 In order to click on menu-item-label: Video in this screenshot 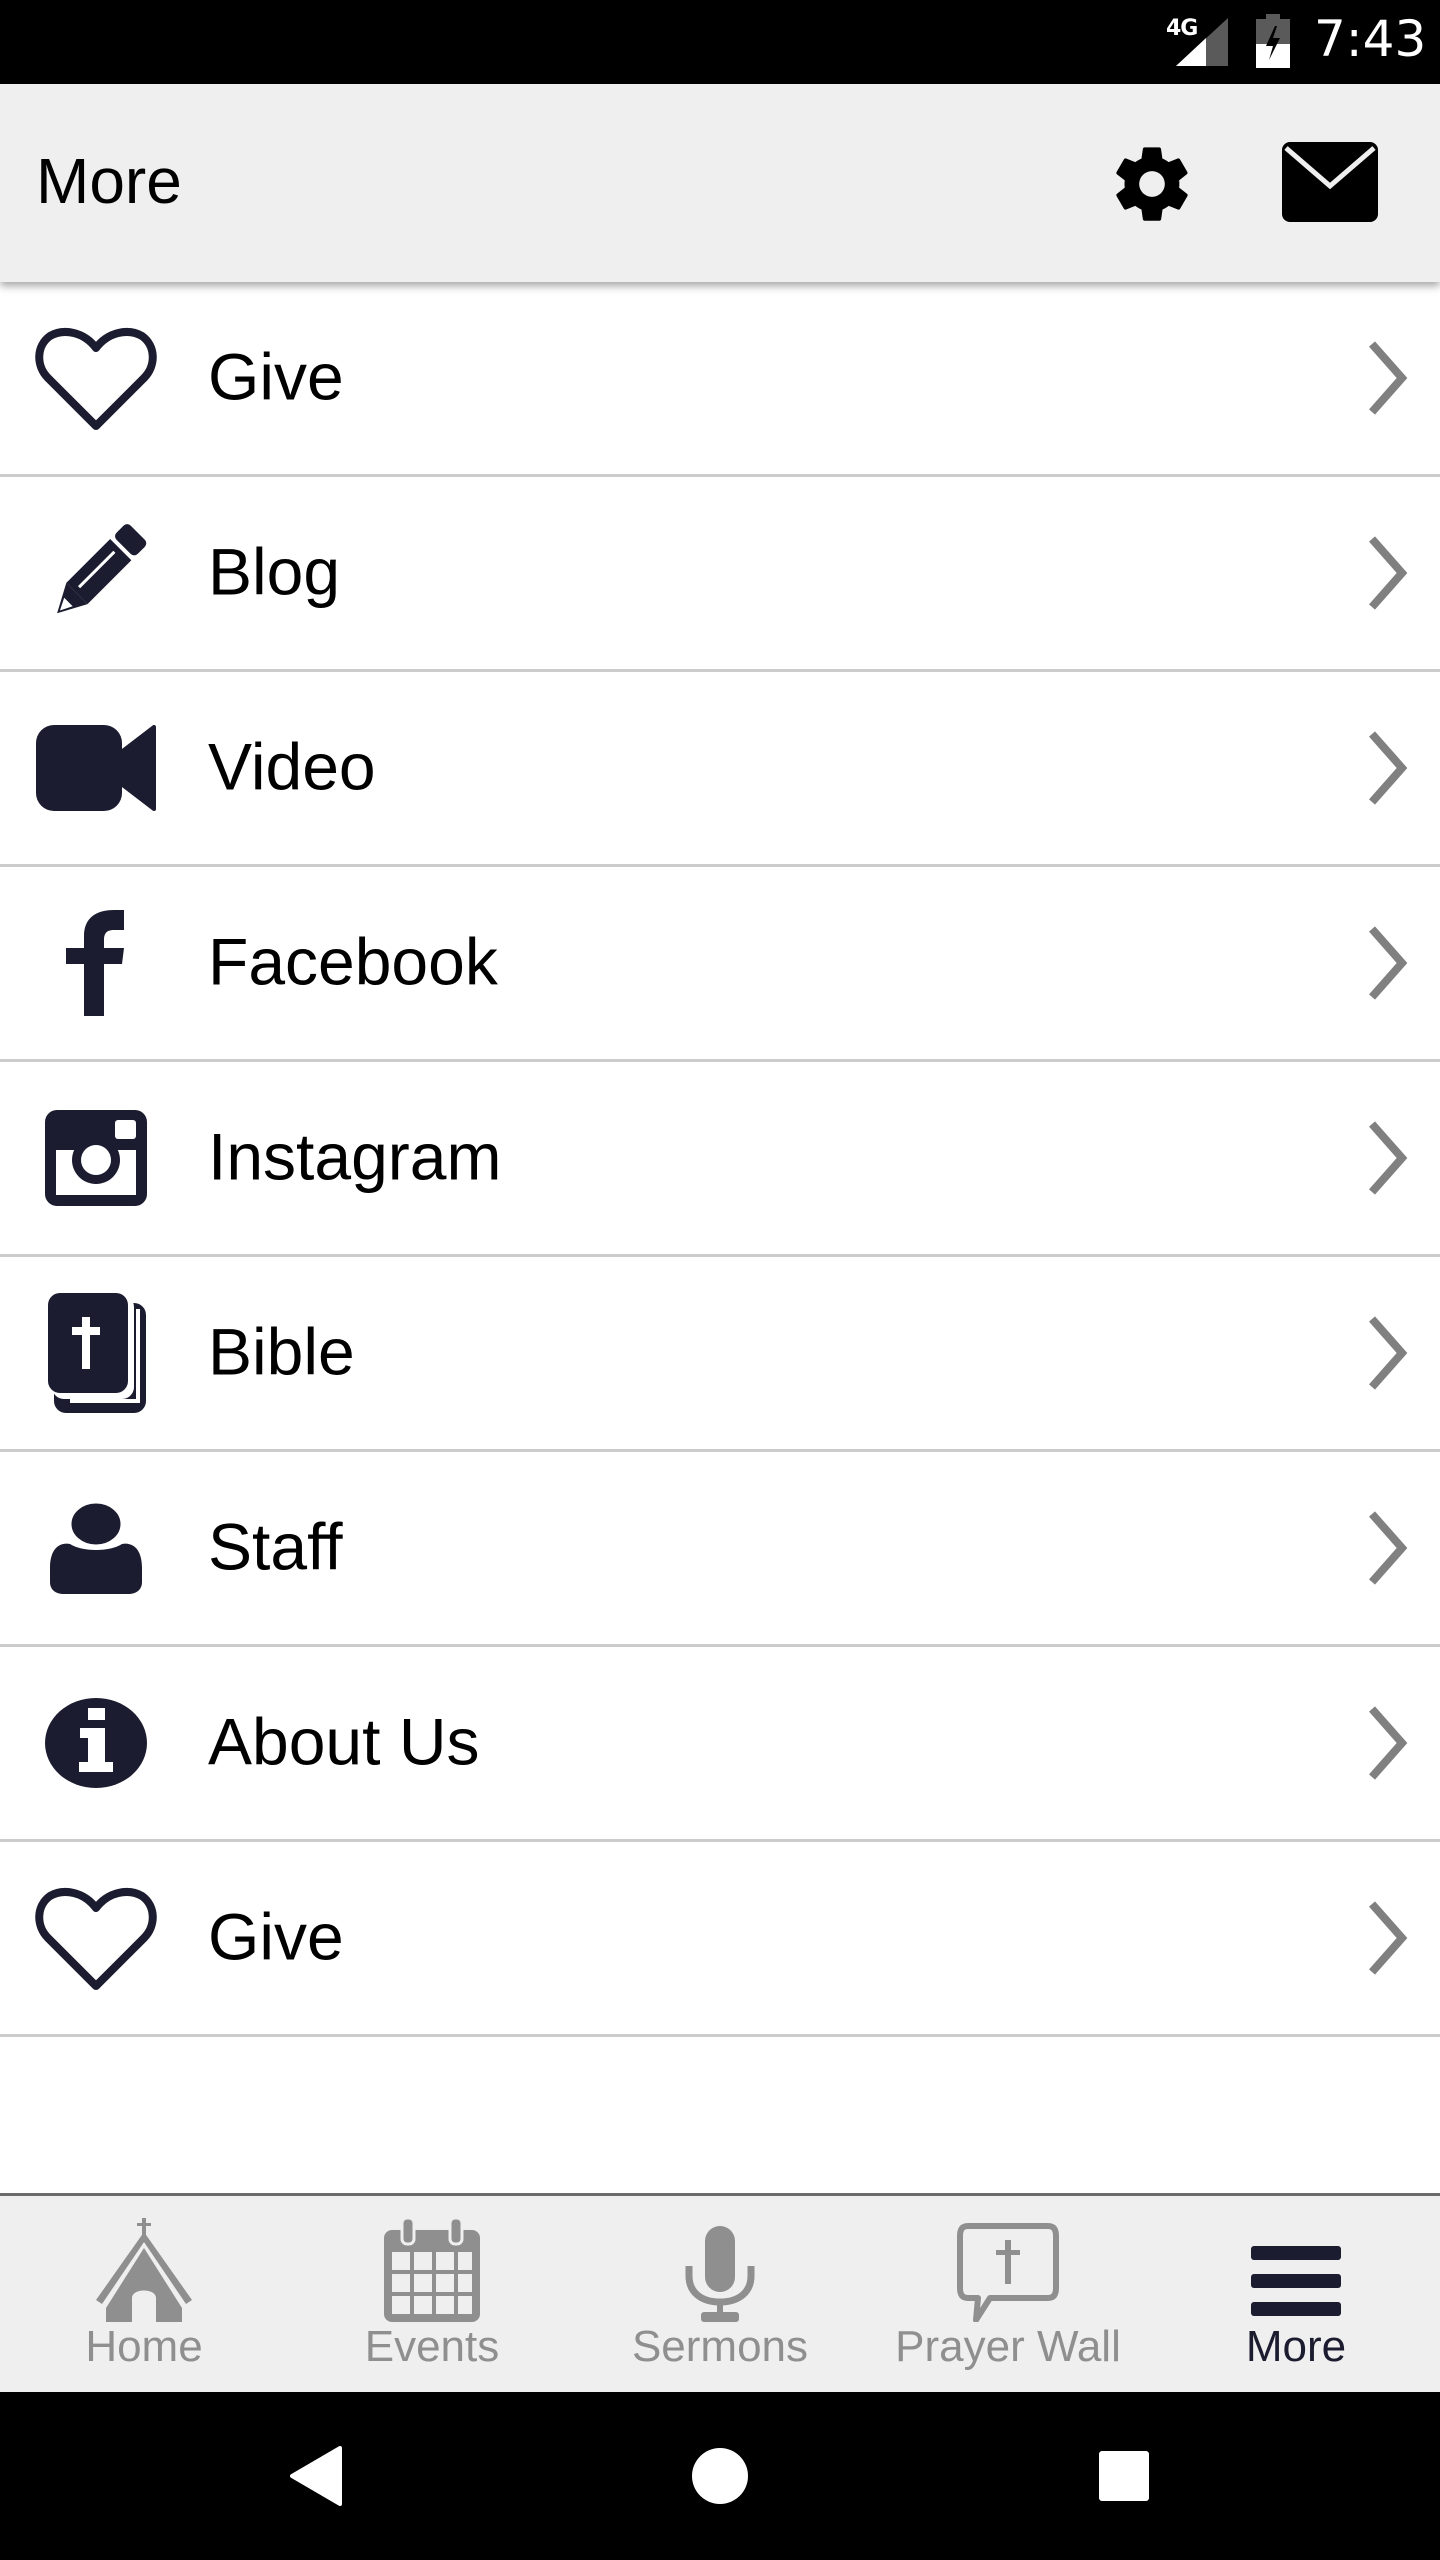, I will do `click(292, 766)`.